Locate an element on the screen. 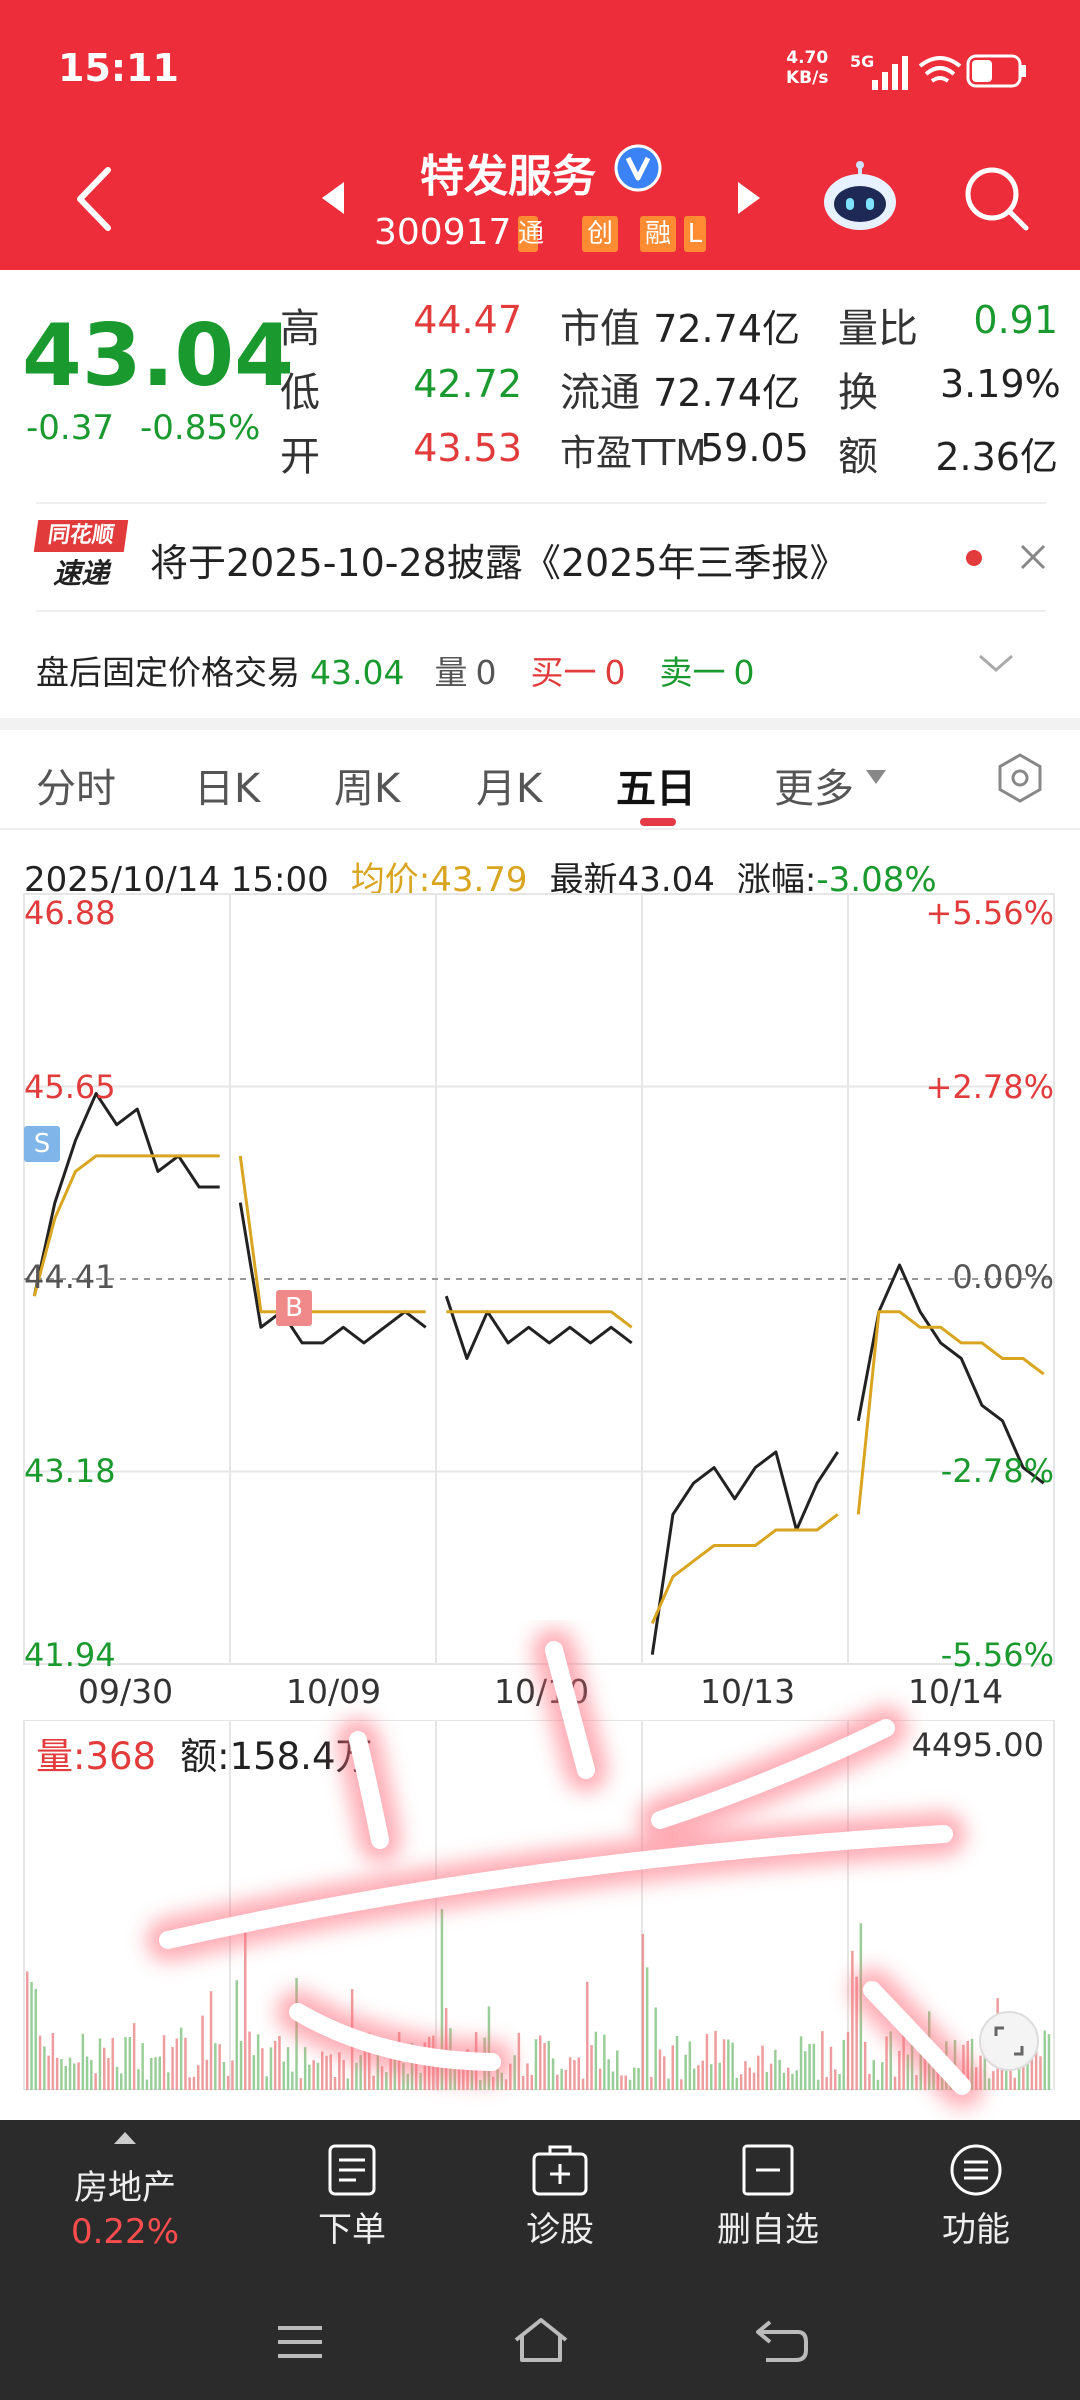 The height and width of the screenshot is (2400, 1080). chevron-down-icon is located at coordinates (996, 663).